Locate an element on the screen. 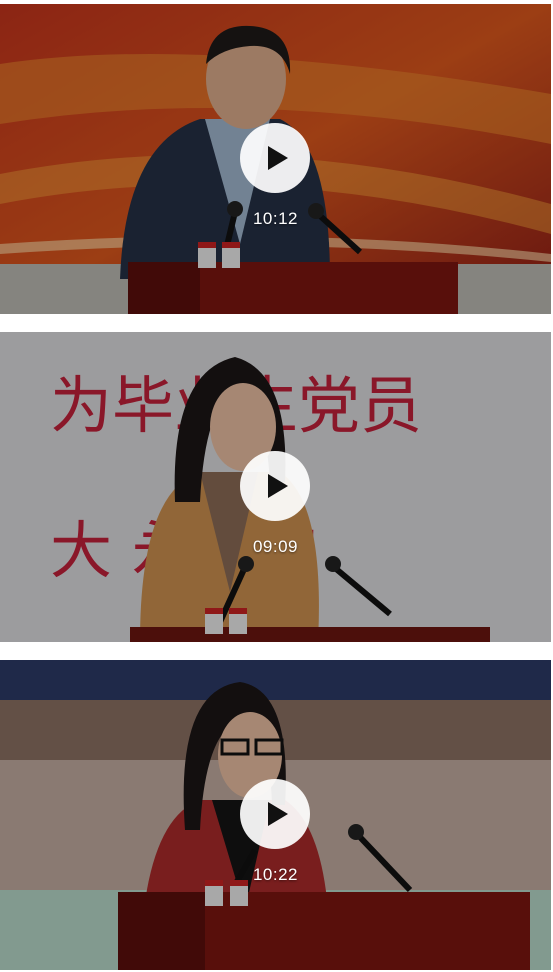 The width and height of the screenshot is (553, 972). video-duration: 10:12 is located at coordinates (275, 218).